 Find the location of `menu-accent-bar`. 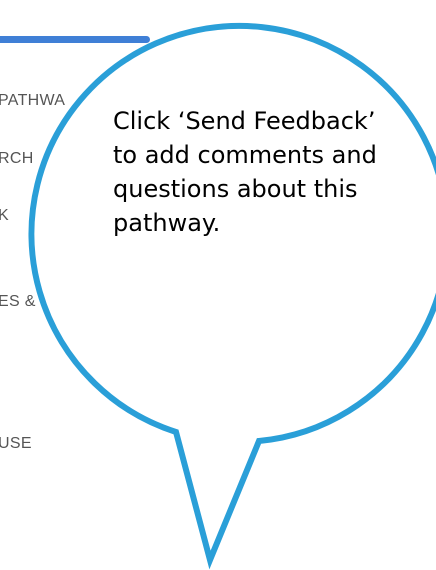

menu-accent-bar is located at coordinates (75, 39).